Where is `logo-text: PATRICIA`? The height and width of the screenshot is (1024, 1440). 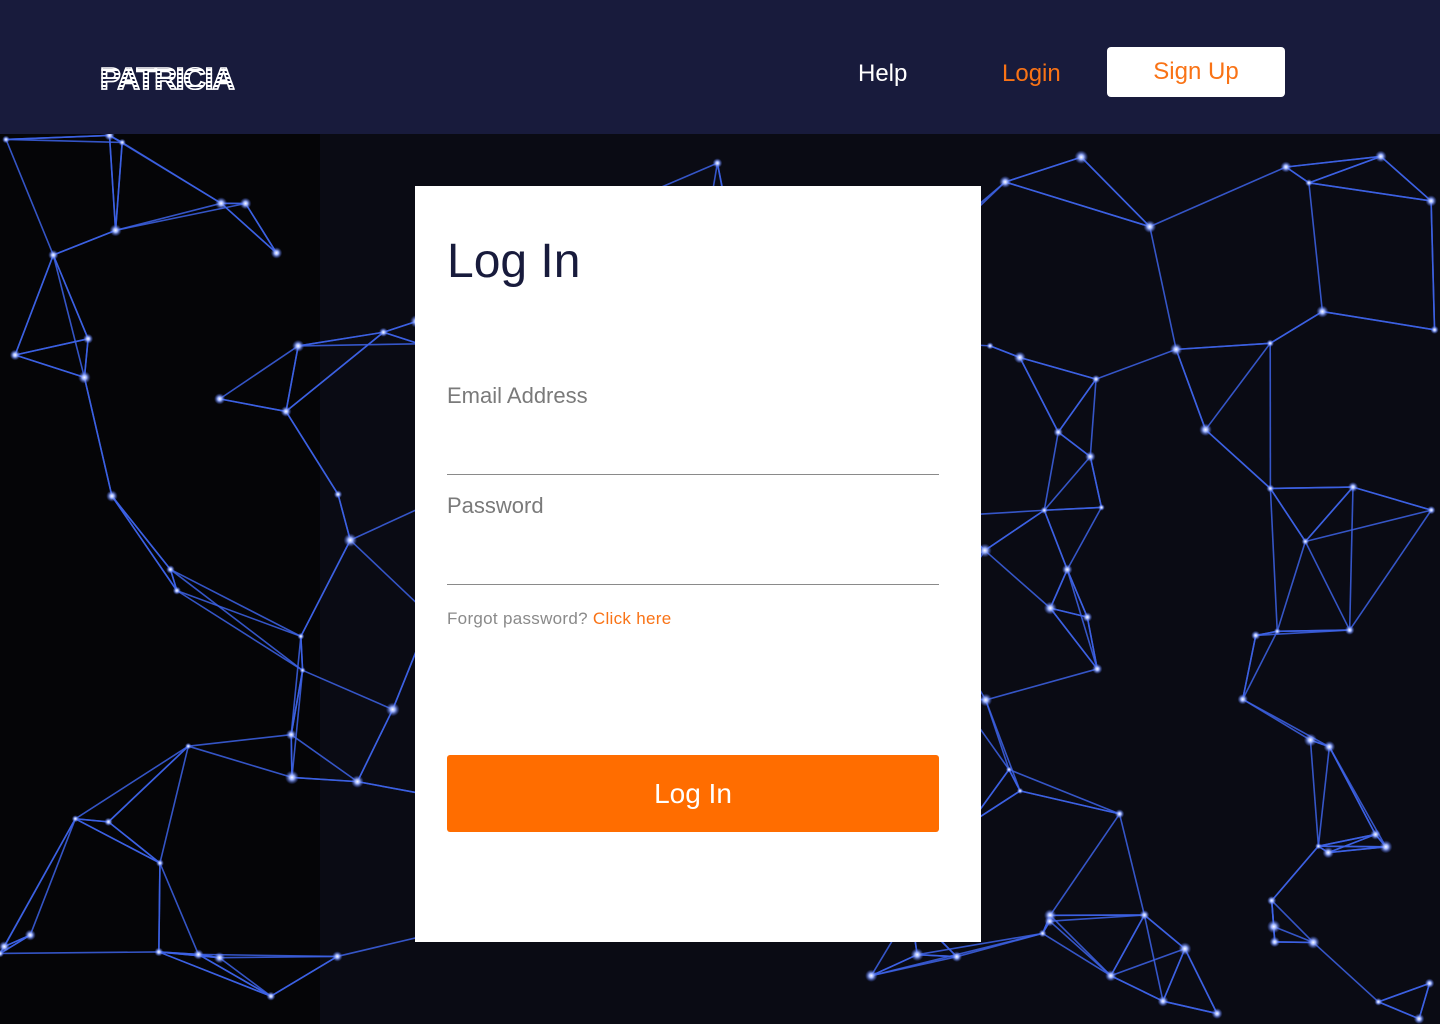
logo-text: PATRICIA is located at coordinates (167, 78).